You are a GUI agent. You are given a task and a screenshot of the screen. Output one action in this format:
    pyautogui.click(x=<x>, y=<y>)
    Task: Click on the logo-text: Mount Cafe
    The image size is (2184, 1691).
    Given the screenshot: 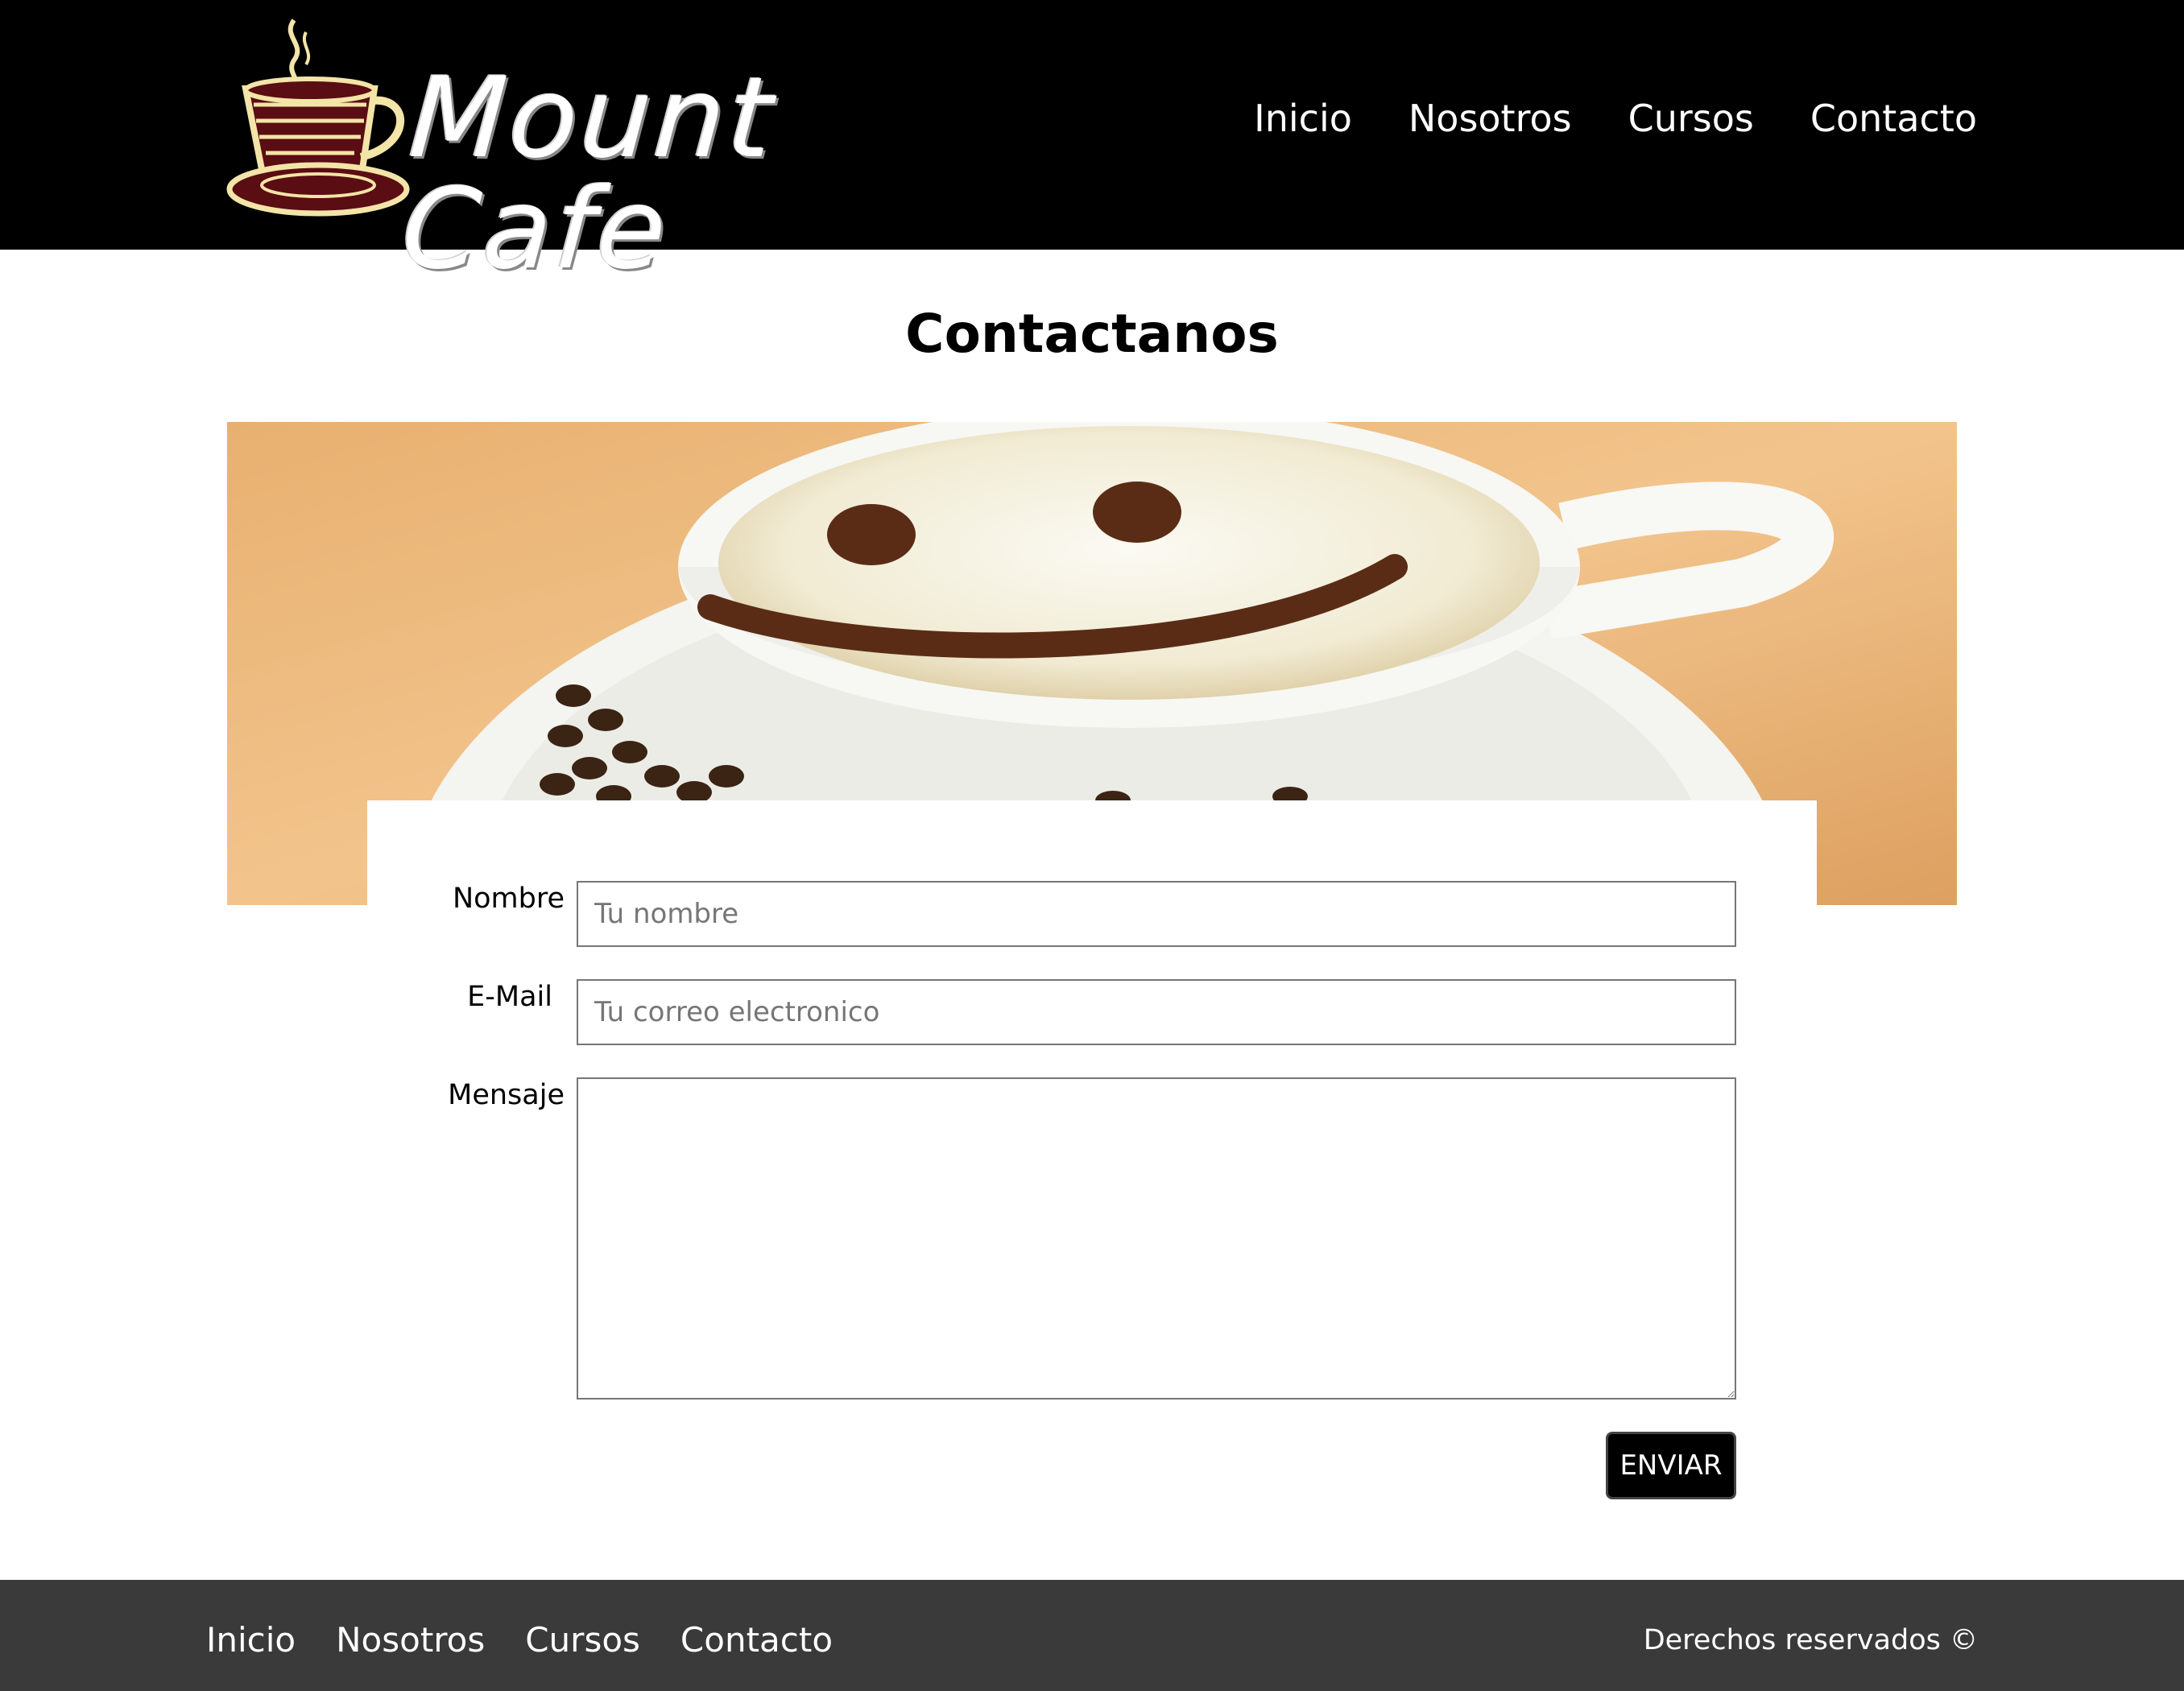 What is the action you would take?
    pyautogui.click(x=589, y=173)
    